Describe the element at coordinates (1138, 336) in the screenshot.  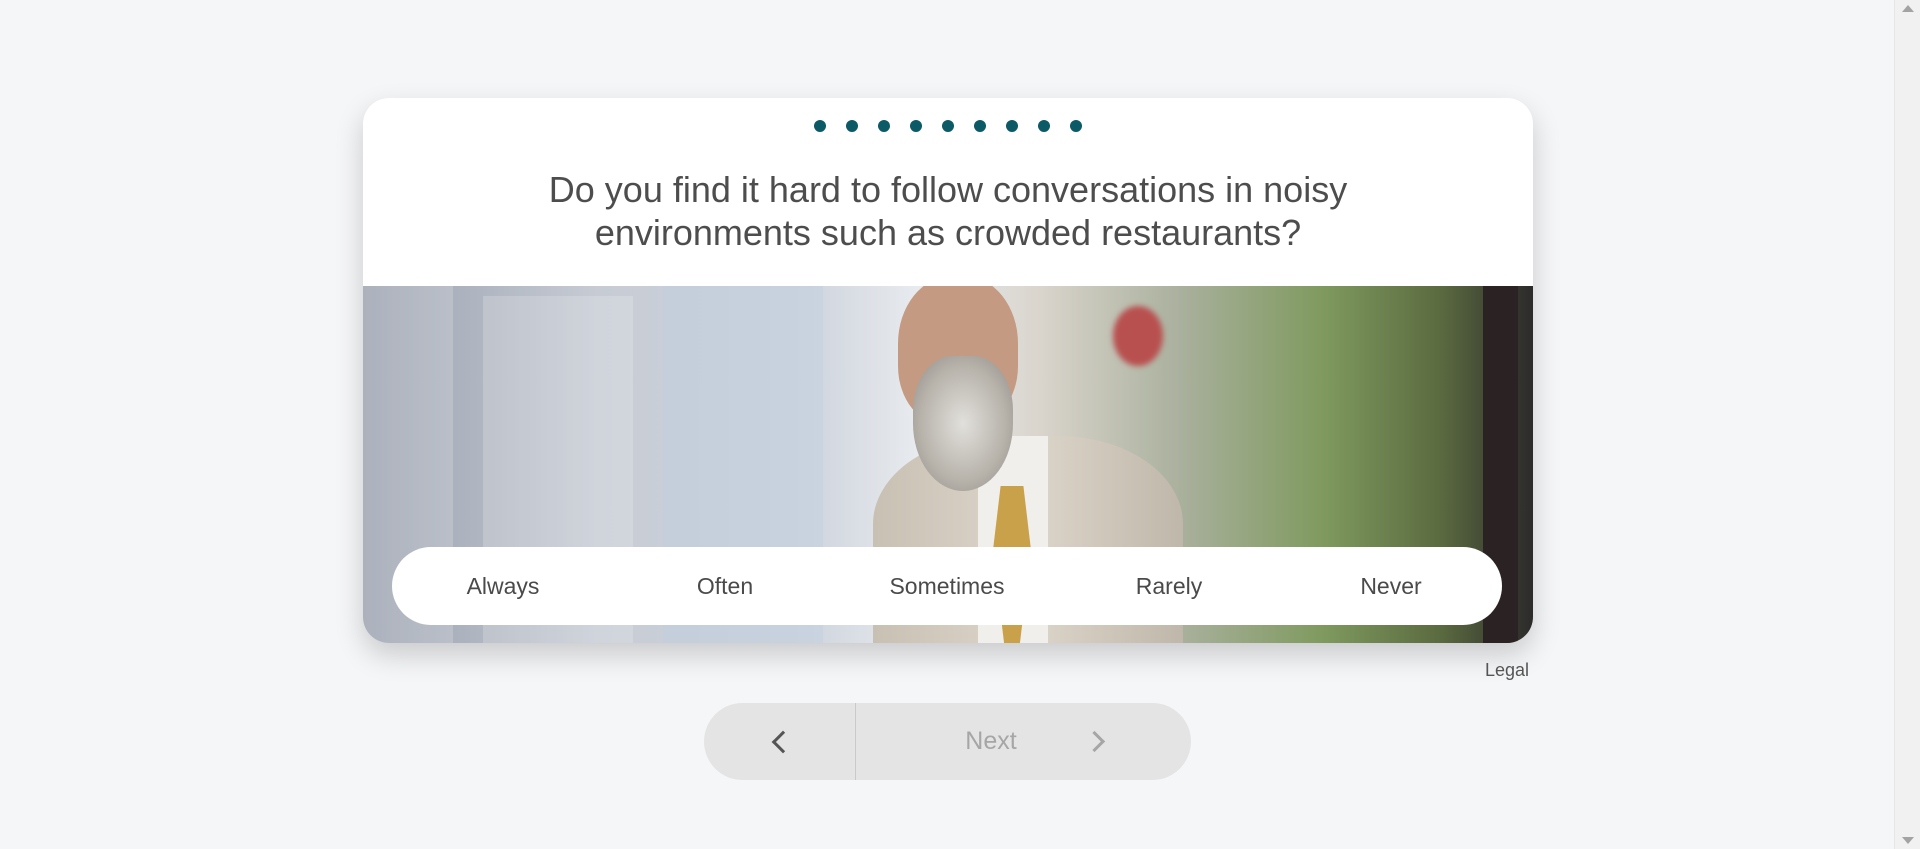
I see `photo-stop-sign` at that location.